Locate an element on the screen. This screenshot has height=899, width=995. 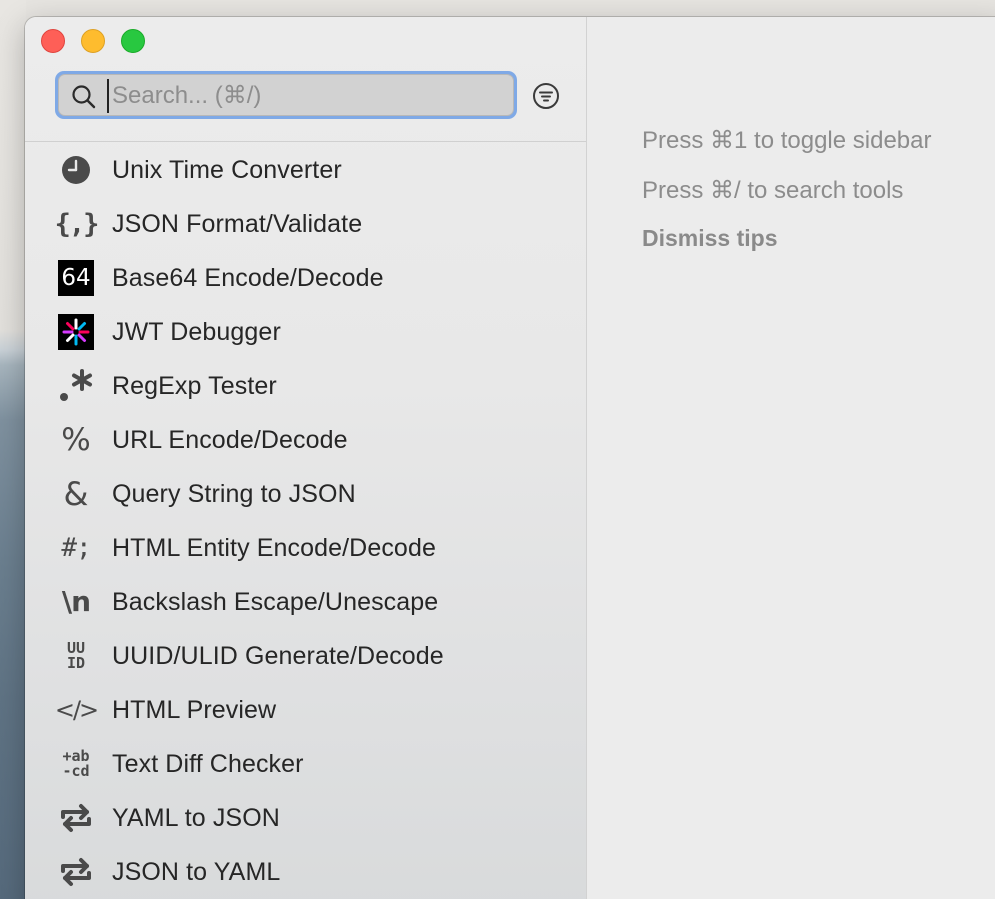
uuid-icon: UU ID is located at coordinates (76, 655).